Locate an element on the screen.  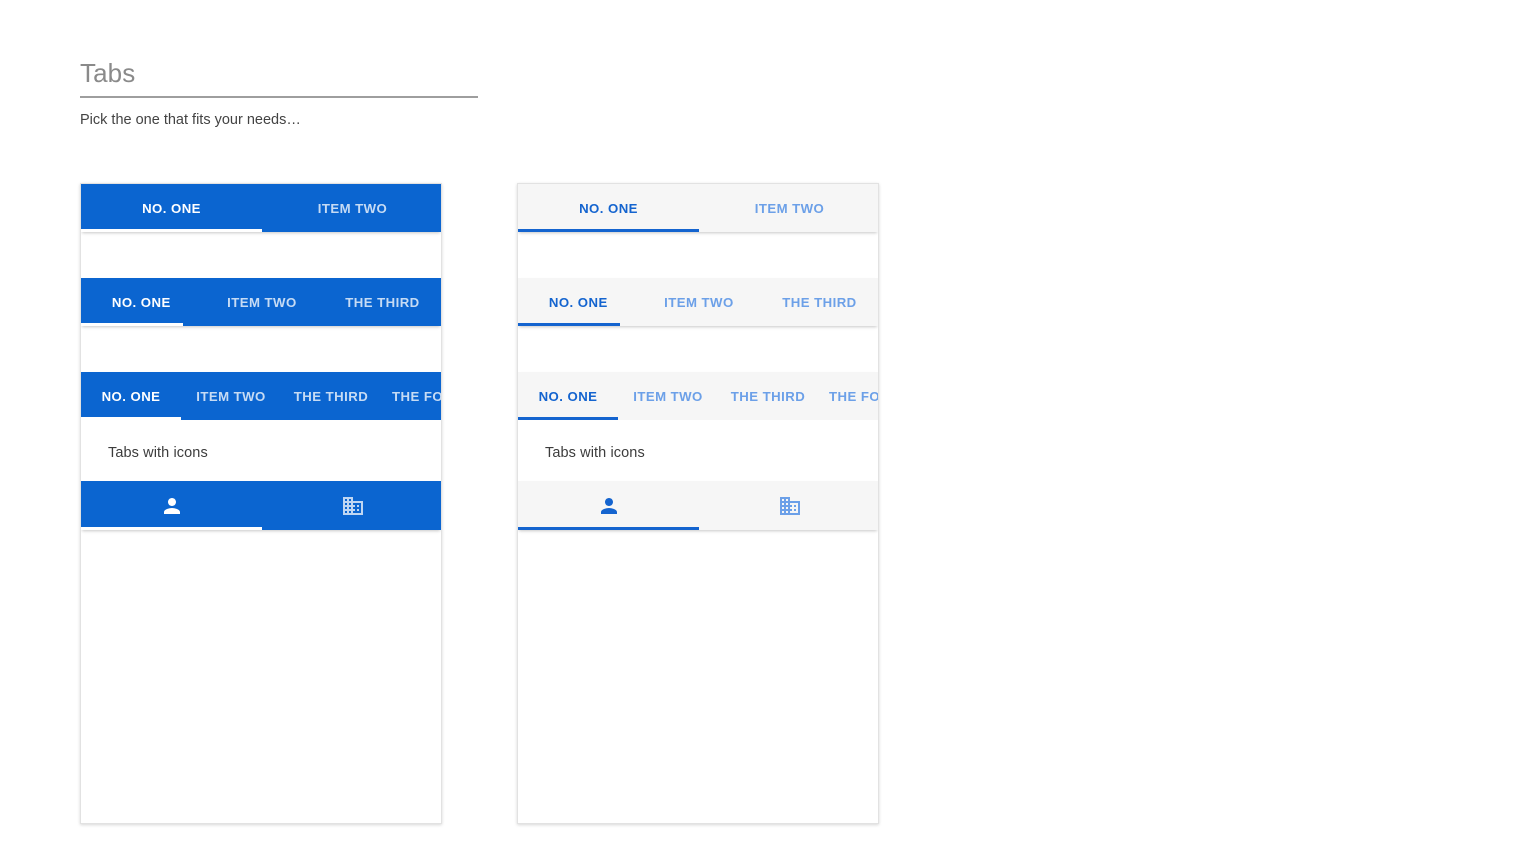
page-header: Tabs is located at coordinates (279, 77).